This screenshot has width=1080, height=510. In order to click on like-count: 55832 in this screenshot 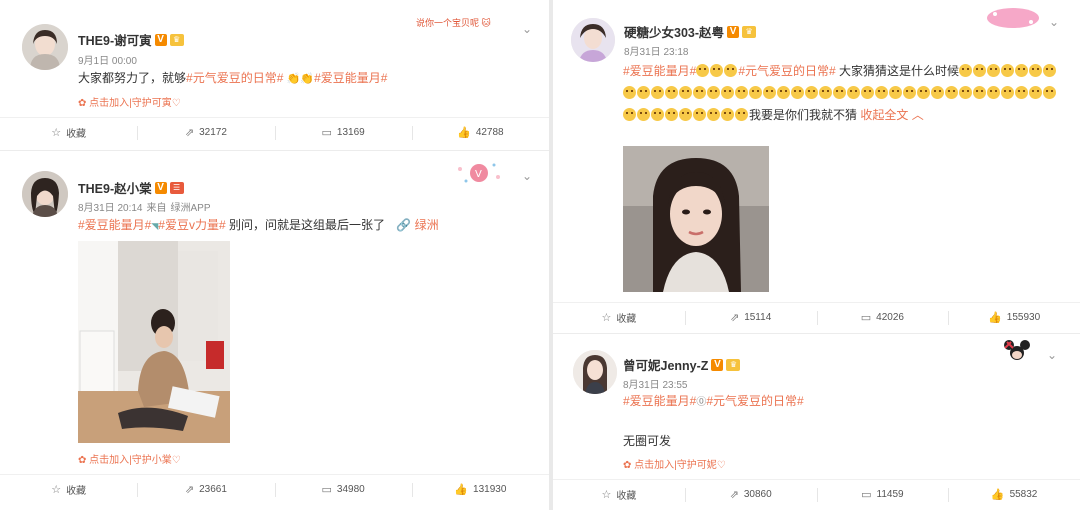, I will do `click(1023, 494)`.